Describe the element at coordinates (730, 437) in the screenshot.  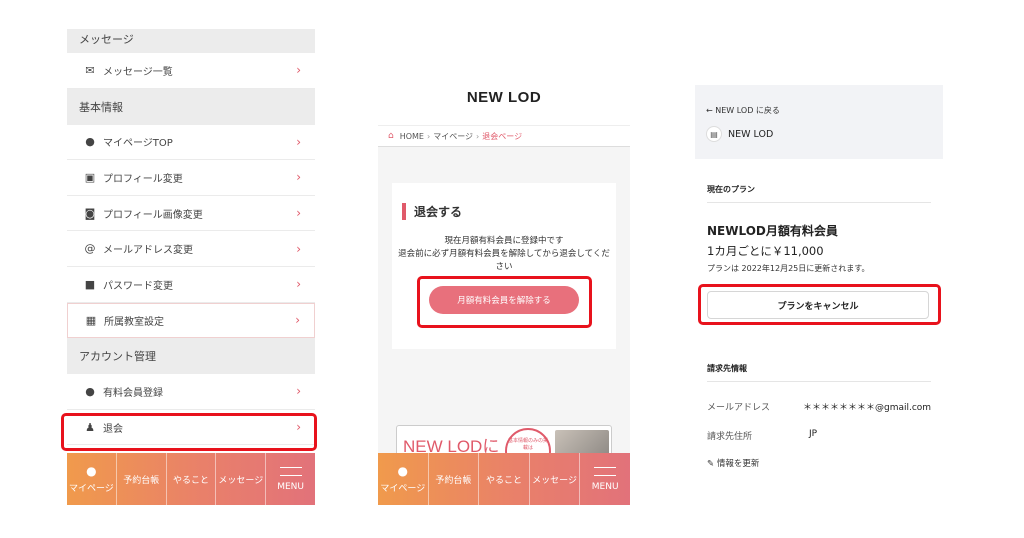
I see `address-label: 請求先住所` at that location.